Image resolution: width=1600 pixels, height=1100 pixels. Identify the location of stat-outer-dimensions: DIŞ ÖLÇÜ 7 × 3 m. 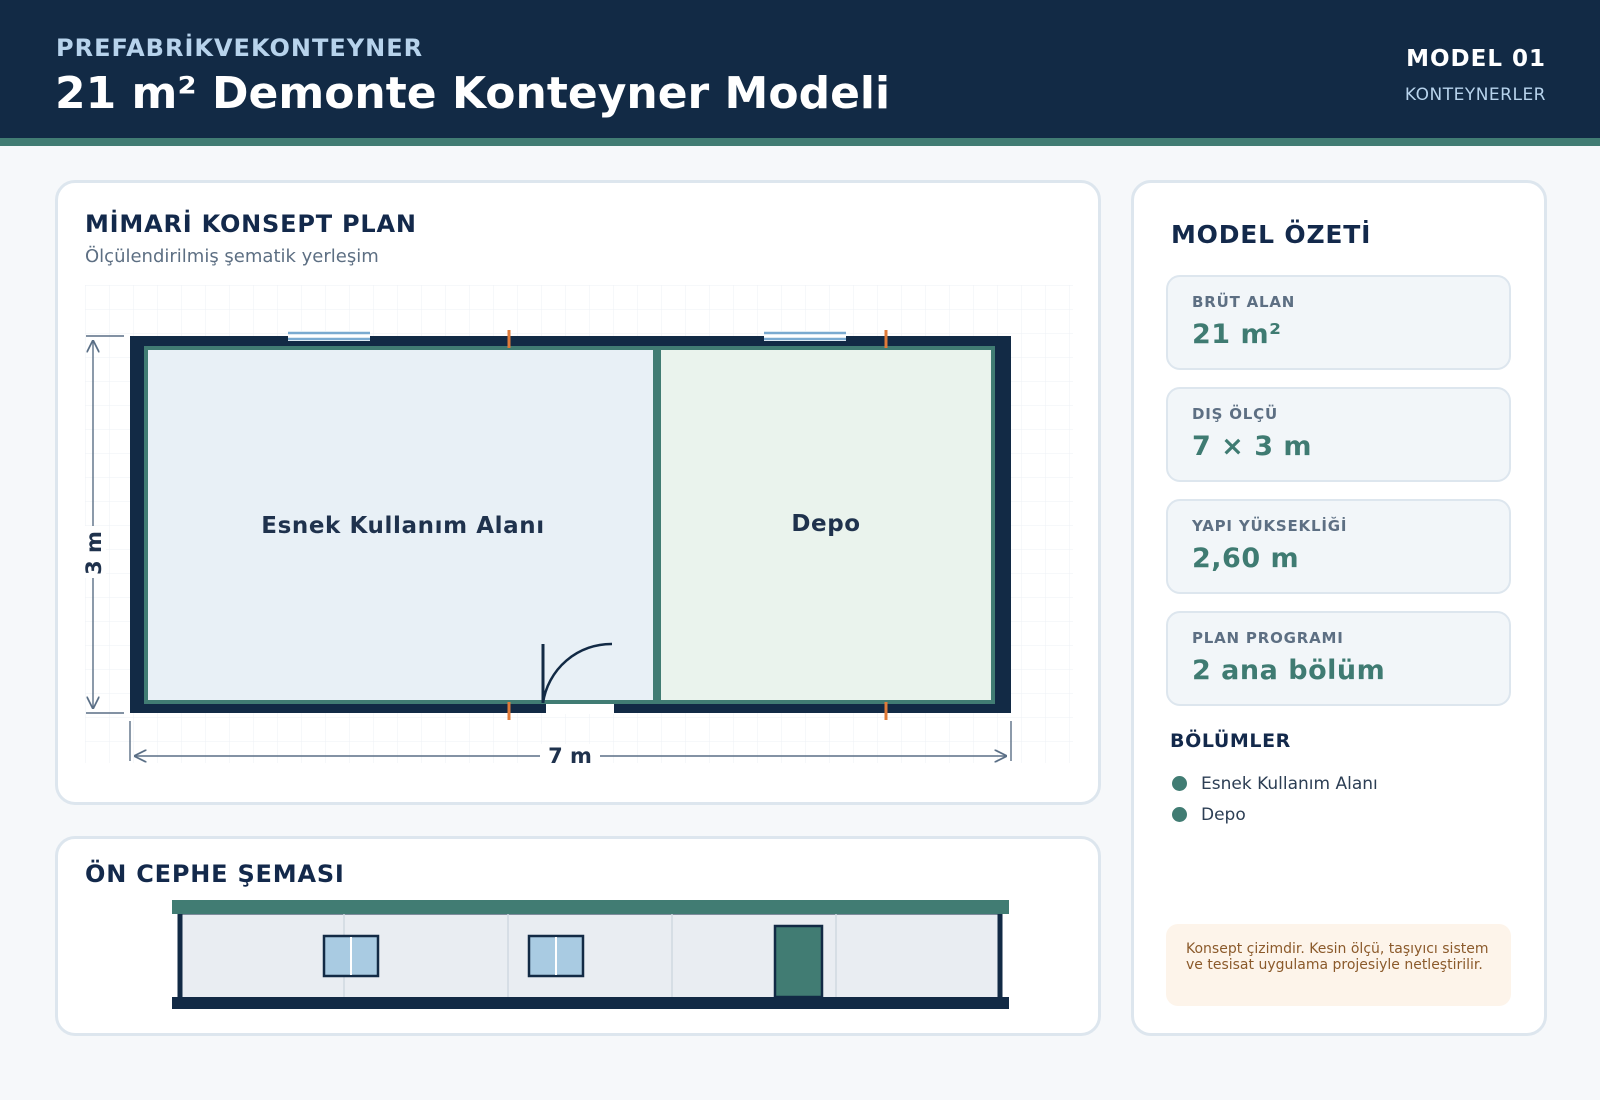
(1338, 434).